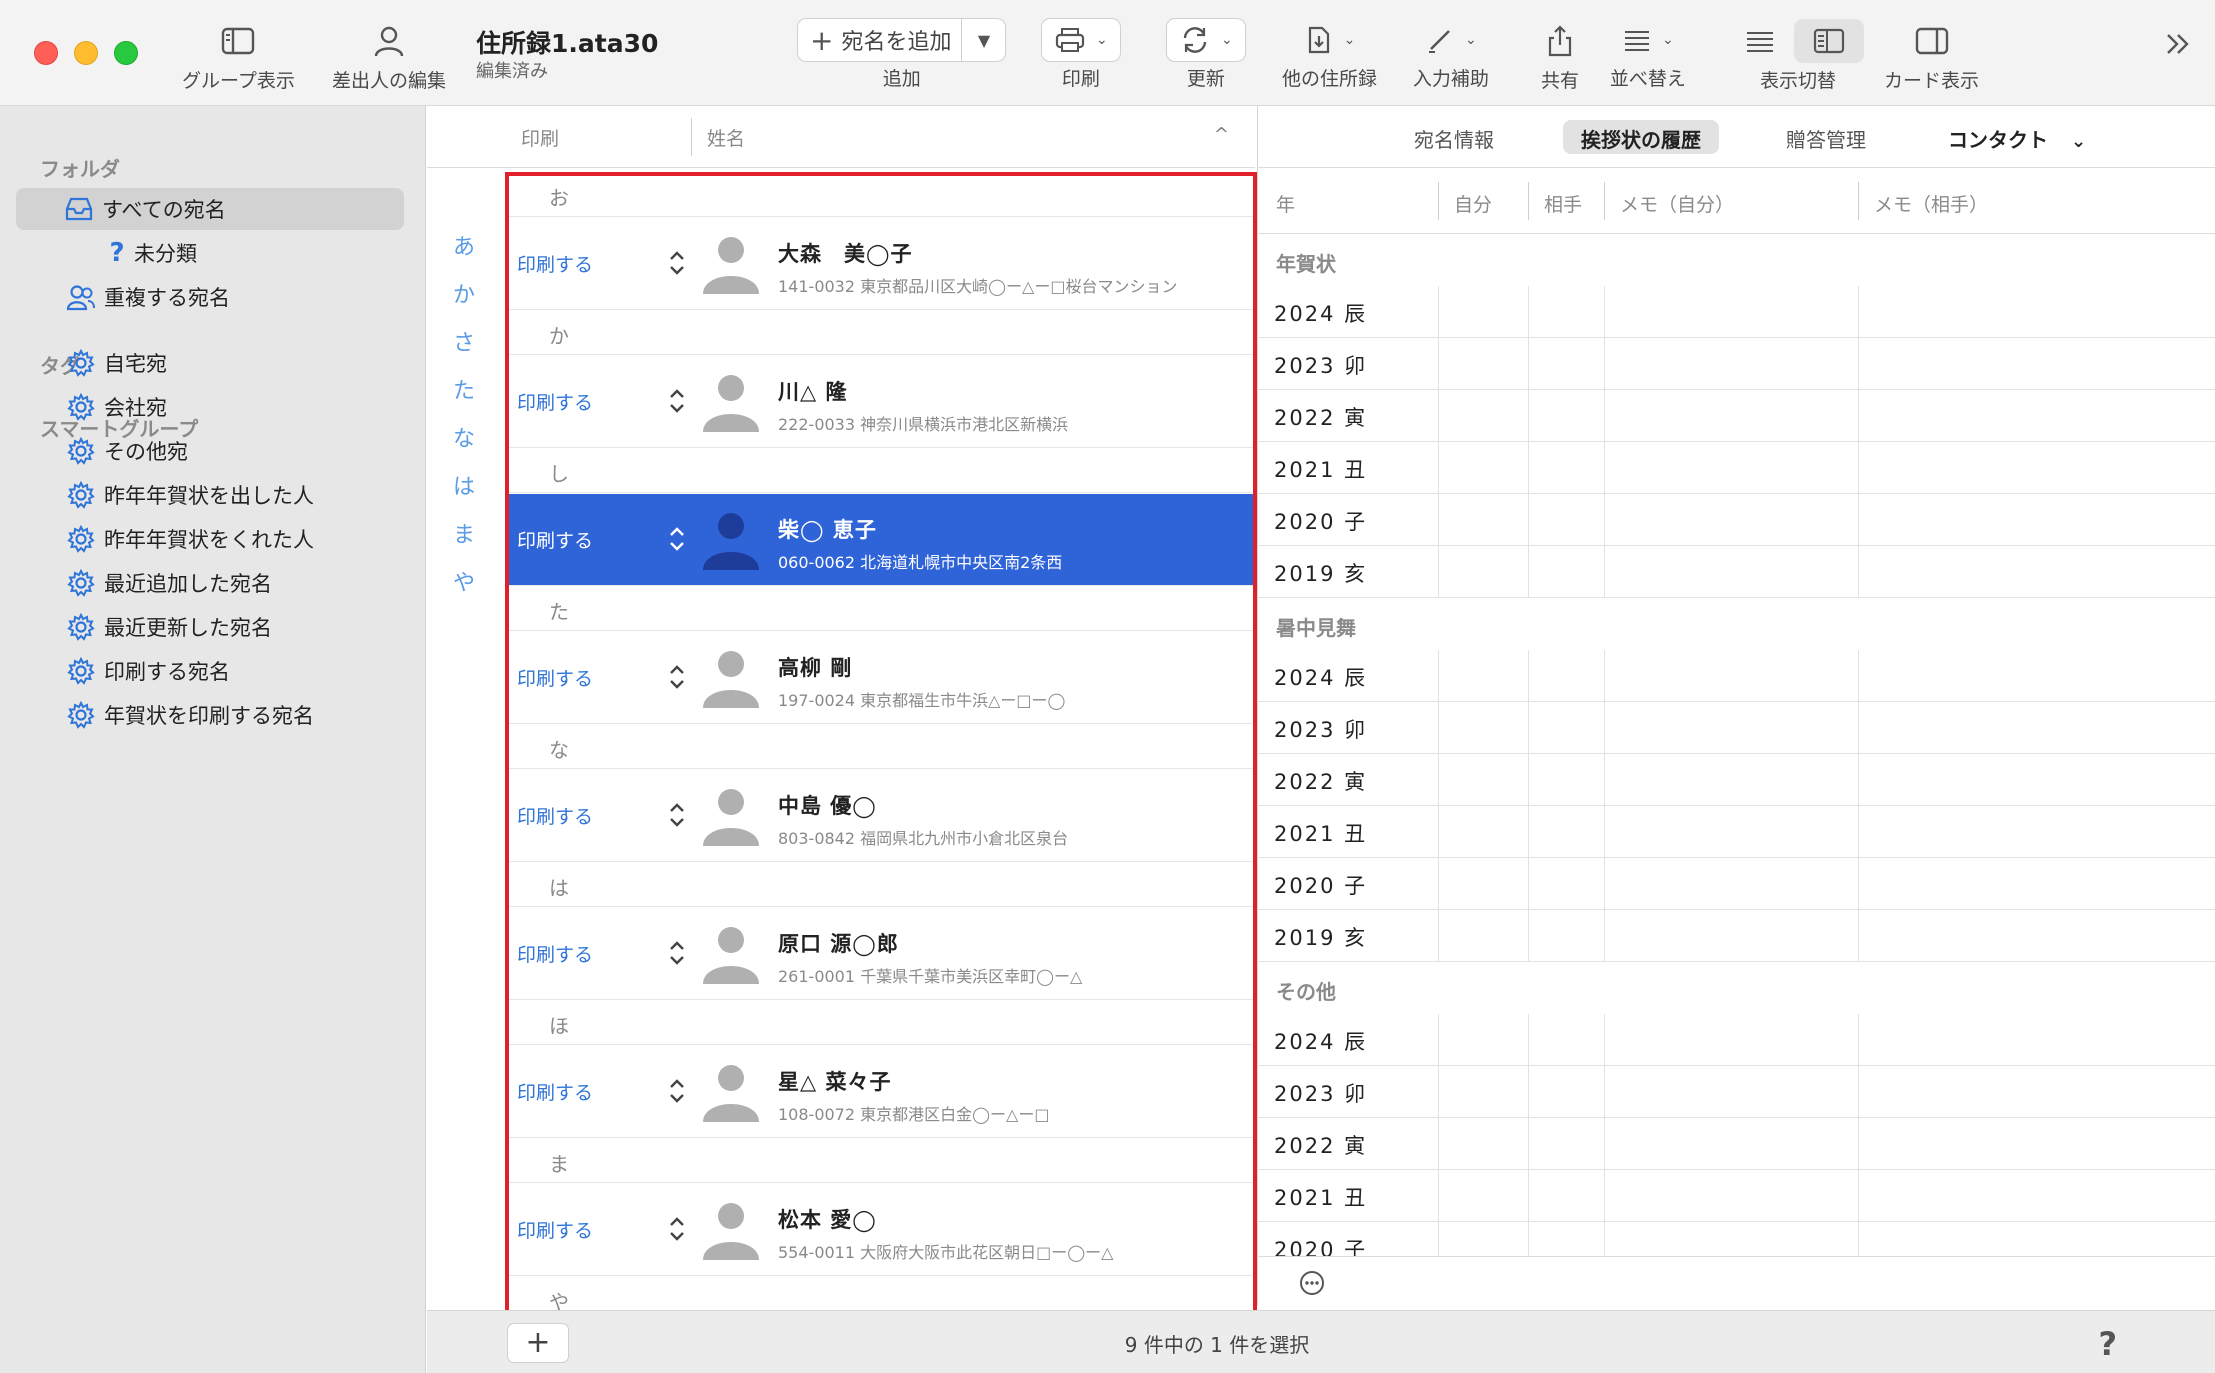 The width and height of the screenshot is (2215, 1373). Describe the element at coordinates (464, 485) in the screenshot. I see `kana-index-item: は` at that location.